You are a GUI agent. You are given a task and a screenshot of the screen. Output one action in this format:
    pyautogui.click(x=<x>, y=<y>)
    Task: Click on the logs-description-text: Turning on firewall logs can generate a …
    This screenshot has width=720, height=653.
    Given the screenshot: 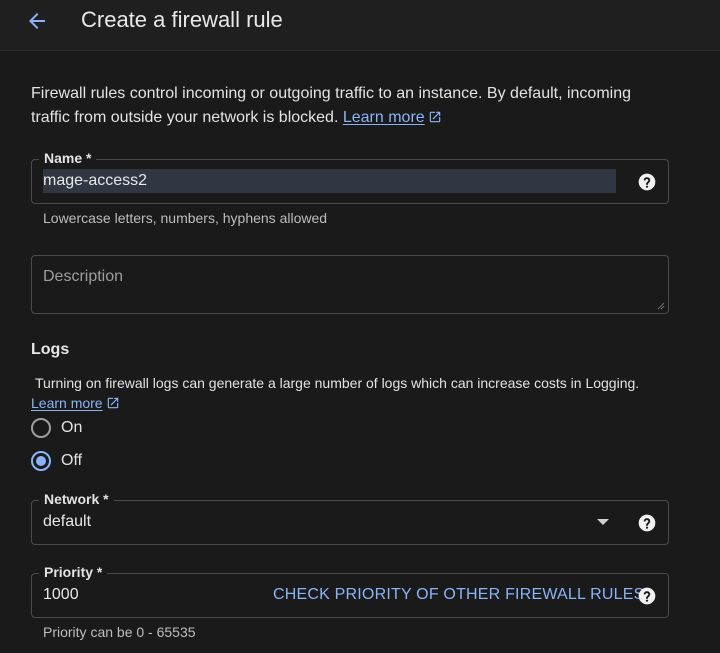 What is the action you would take?
    pyautogui.click(x=337, y=383)
    